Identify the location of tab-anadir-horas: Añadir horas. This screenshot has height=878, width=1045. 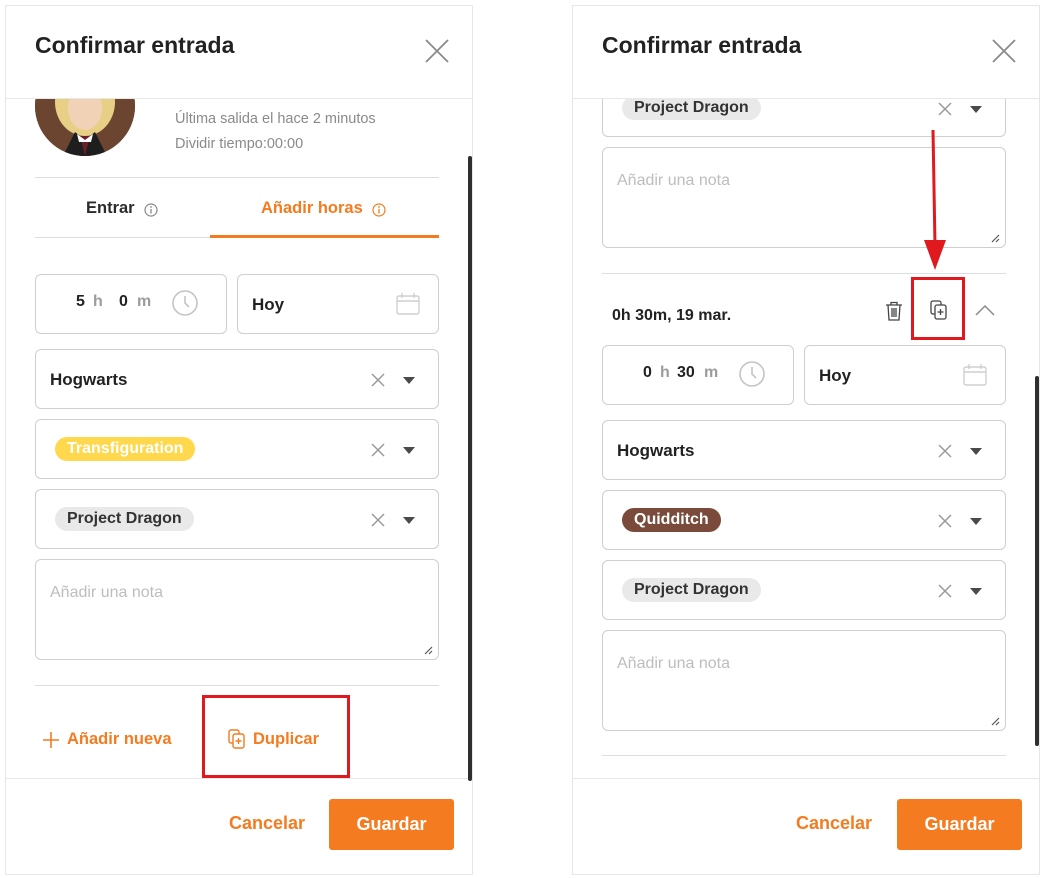
(324, 208).